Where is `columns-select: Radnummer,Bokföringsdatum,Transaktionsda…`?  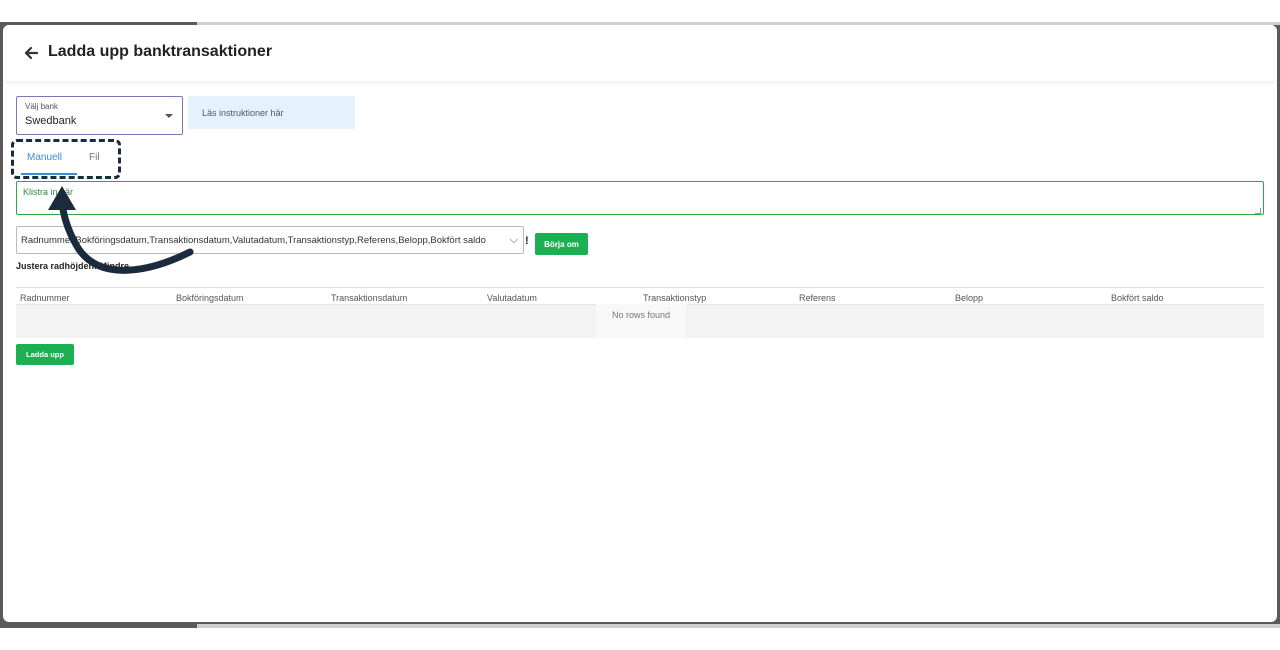
columns-select: Radnummer,Bokföringsdatum,Transaktionsda… is located at coordinates (270, 240).